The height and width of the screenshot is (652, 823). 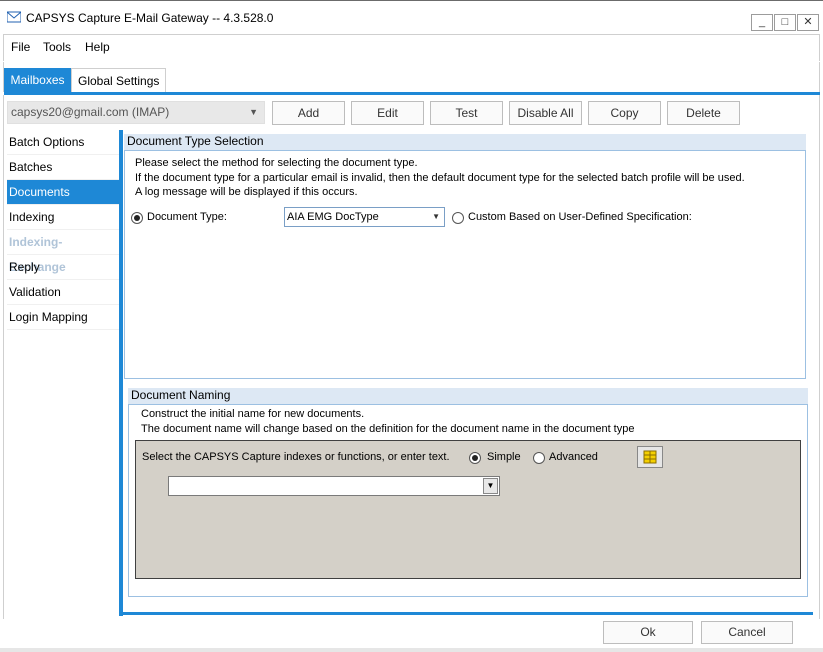 I want to click on ok-button: Ok, so click(x=648, y=632).